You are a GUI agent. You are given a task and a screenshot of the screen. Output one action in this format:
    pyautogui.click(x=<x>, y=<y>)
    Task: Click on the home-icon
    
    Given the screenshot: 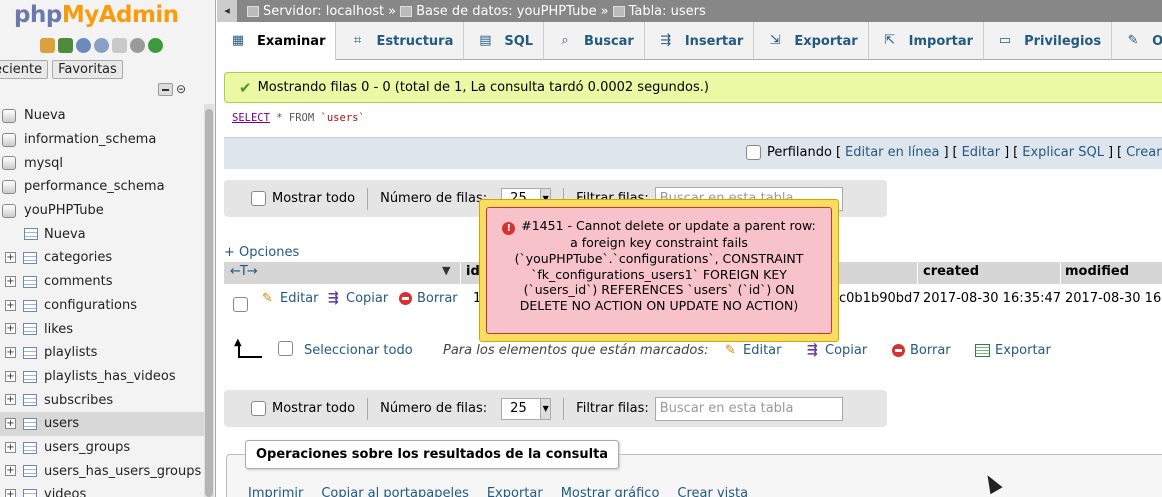 What is the action you would take?
    pyautogui.click(x=47, y=45)
    